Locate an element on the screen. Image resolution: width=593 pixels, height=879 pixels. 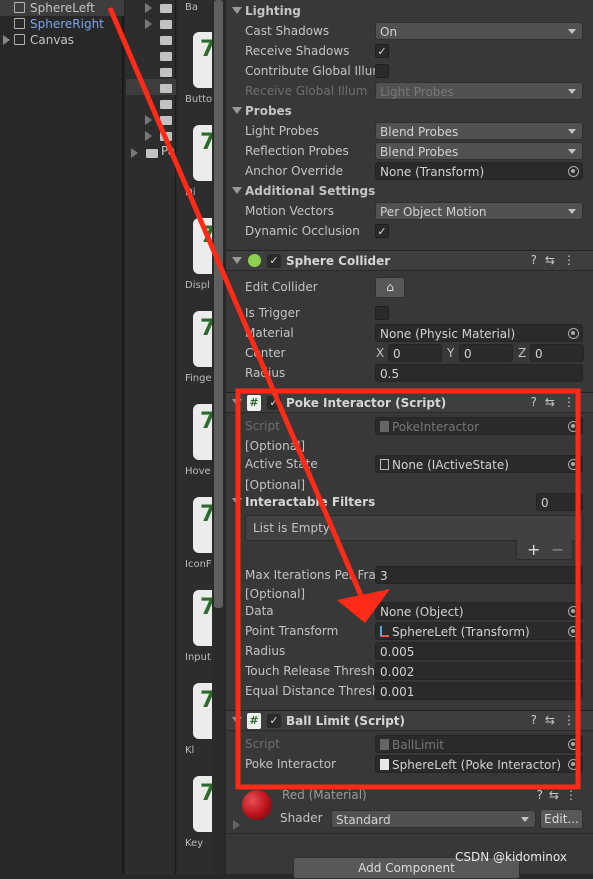
shader-dropdown: Standard is located at coordinates (433, 819).